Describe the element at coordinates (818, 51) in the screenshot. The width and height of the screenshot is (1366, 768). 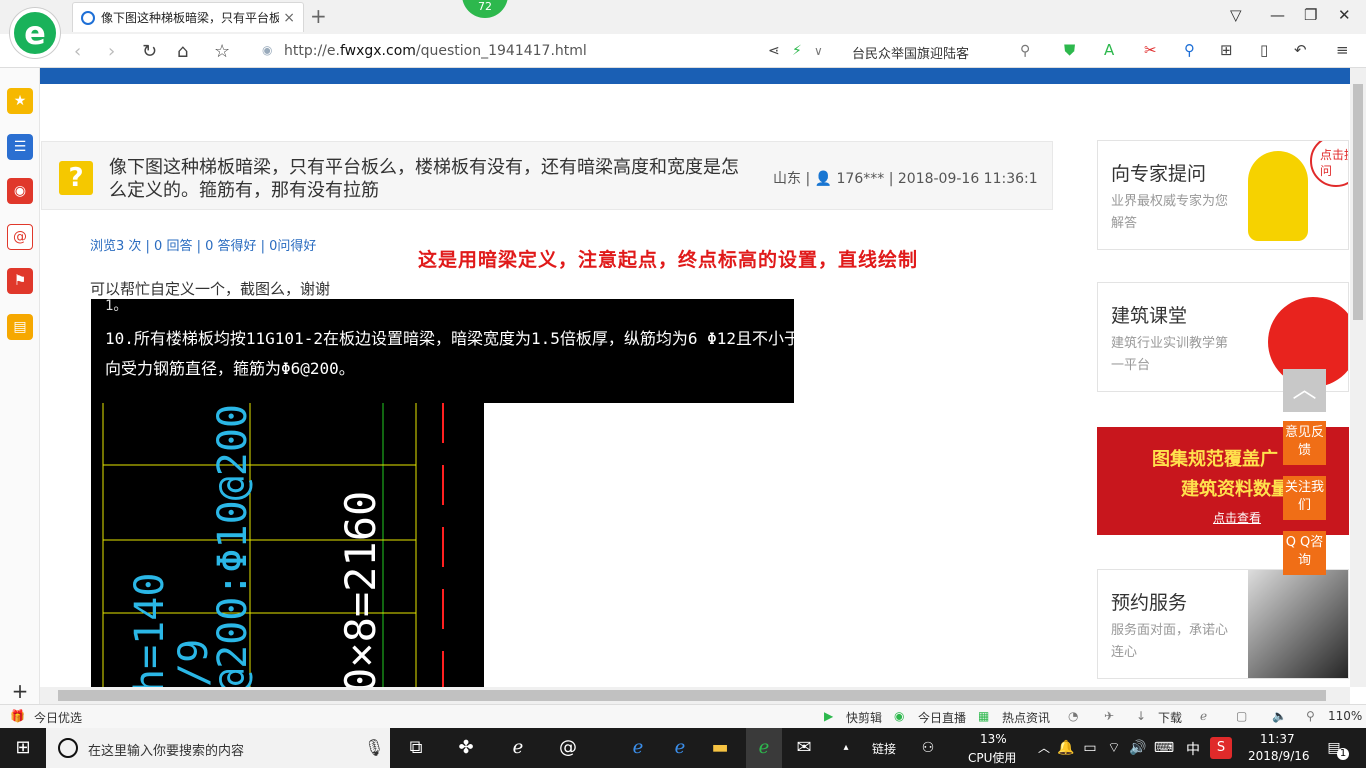
I see `mode-dropdown-icon: ∨` at that location.